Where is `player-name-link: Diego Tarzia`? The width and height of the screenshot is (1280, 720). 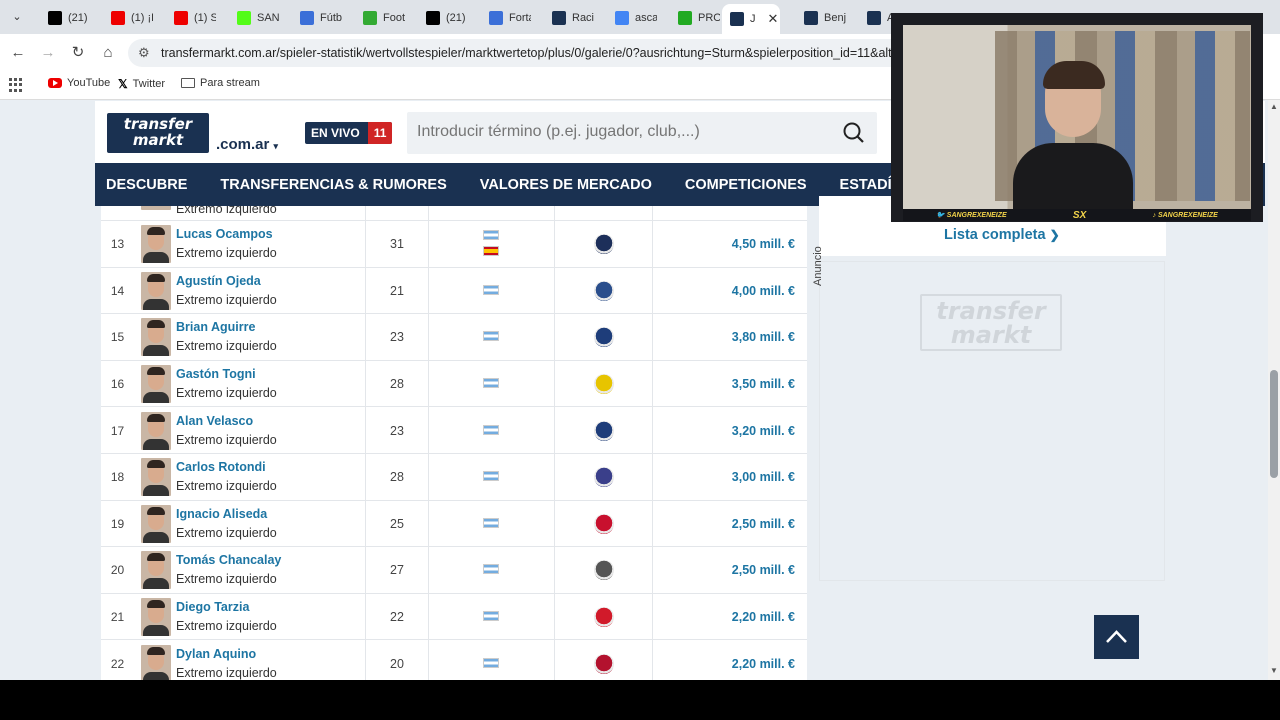 player-name-link: Diego Tarzia is located at coordinates (212, 607).